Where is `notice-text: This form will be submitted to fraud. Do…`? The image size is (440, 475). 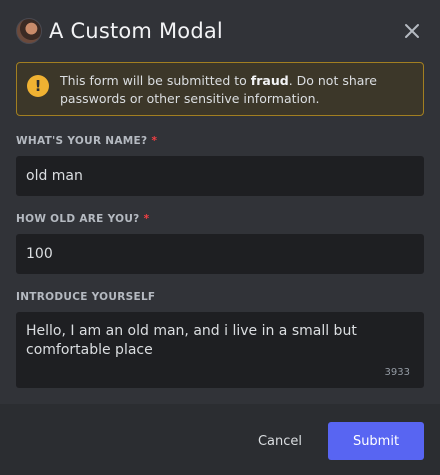
notice-text: This form will be submitted to fraud. Do… is located at coordinates (236, 90).